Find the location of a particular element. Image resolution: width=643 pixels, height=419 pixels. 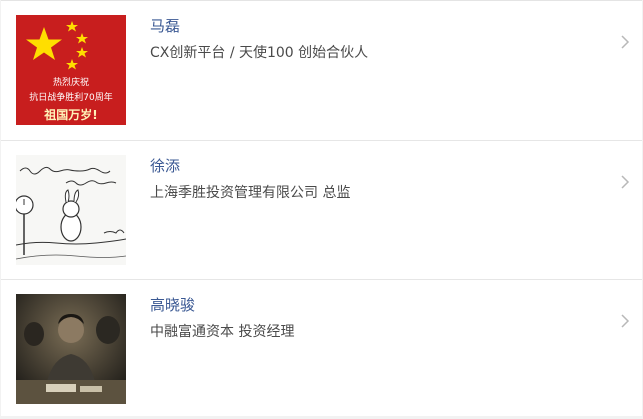

contact-title: 中融富通资本 投资经理 is located at coordinates (222, 332).